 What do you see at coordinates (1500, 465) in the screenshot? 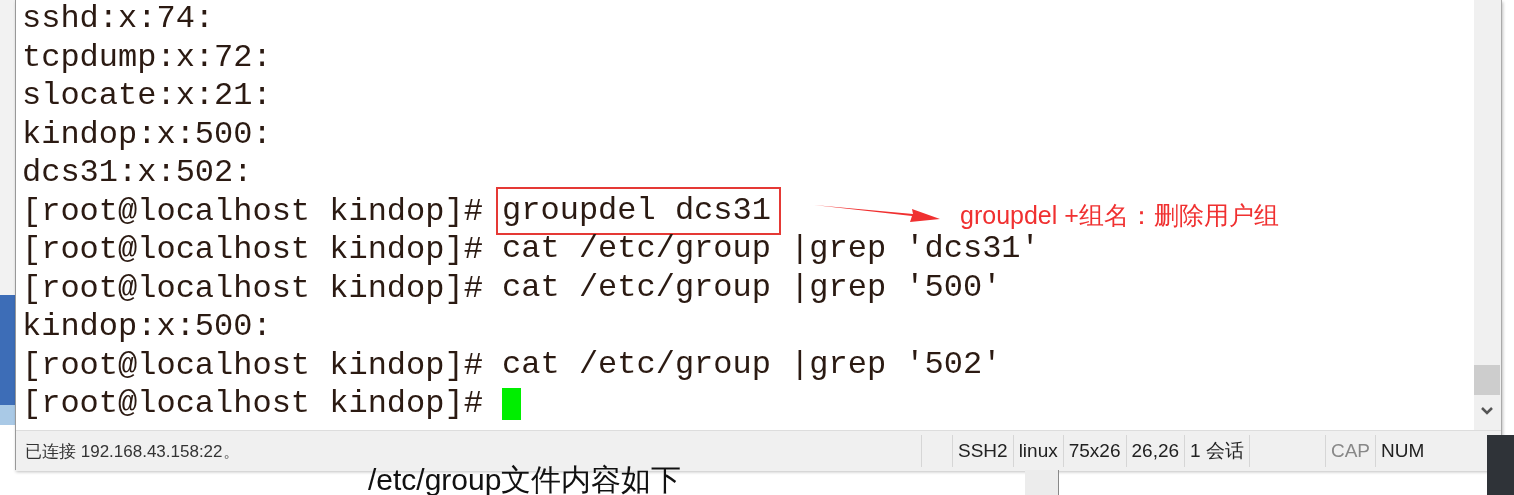
I see `dark-panel` at bounding box center [1500, 465].